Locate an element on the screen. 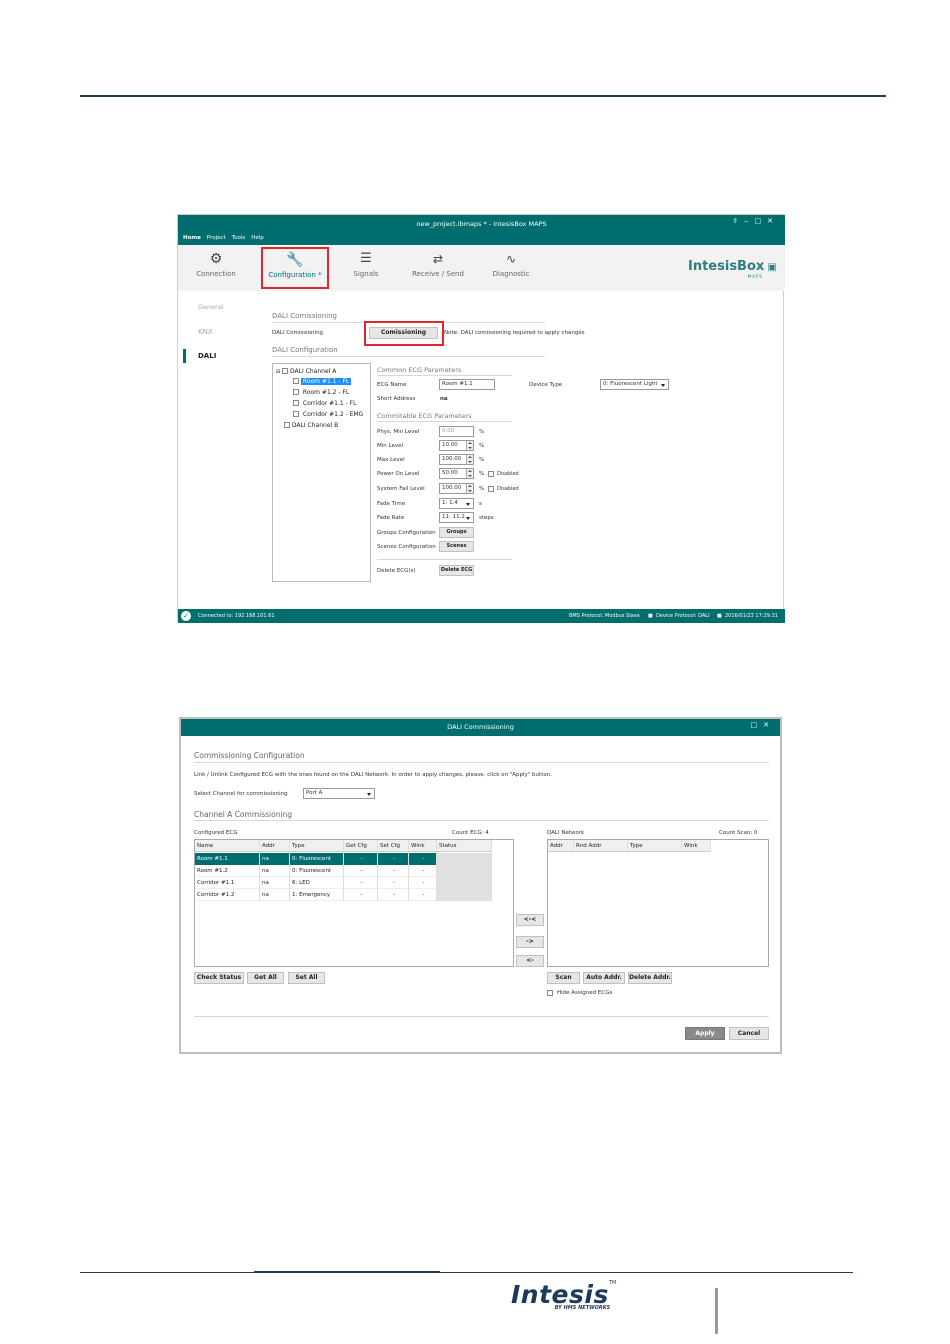 Image resolution: width=950 pixels, height=1344 pixels. wrench-icon: 🔧 is located at coordinates (295, 260).